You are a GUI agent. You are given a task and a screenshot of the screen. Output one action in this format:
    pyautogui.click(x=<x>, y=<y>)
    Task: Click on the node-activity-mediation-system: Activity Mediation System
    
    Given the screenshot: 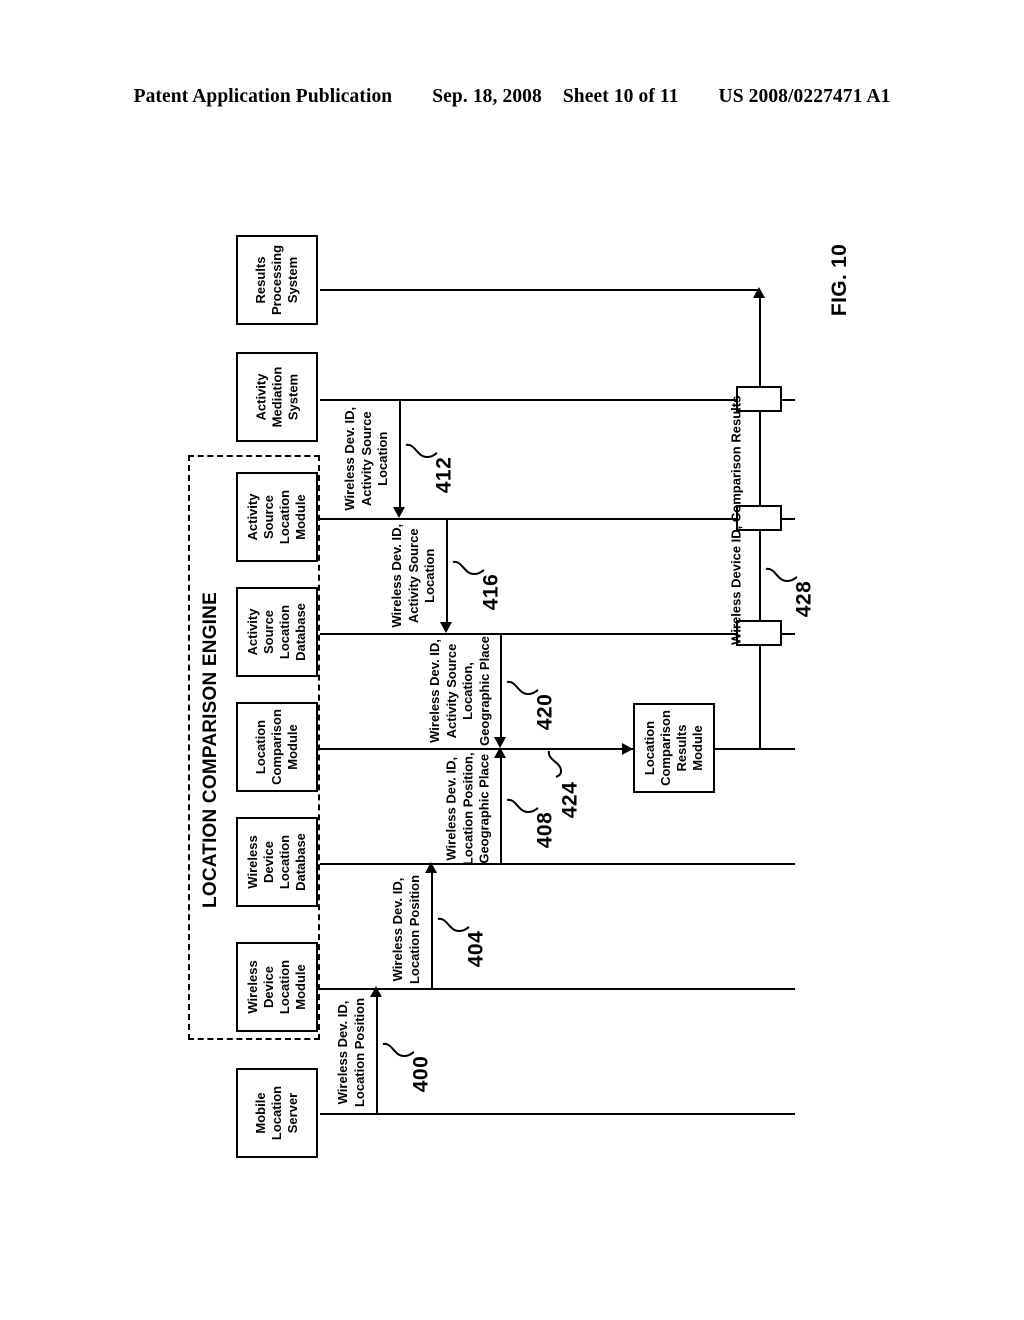 What is the action you would take?
    pyautogui.click(x=277, y=397)
    